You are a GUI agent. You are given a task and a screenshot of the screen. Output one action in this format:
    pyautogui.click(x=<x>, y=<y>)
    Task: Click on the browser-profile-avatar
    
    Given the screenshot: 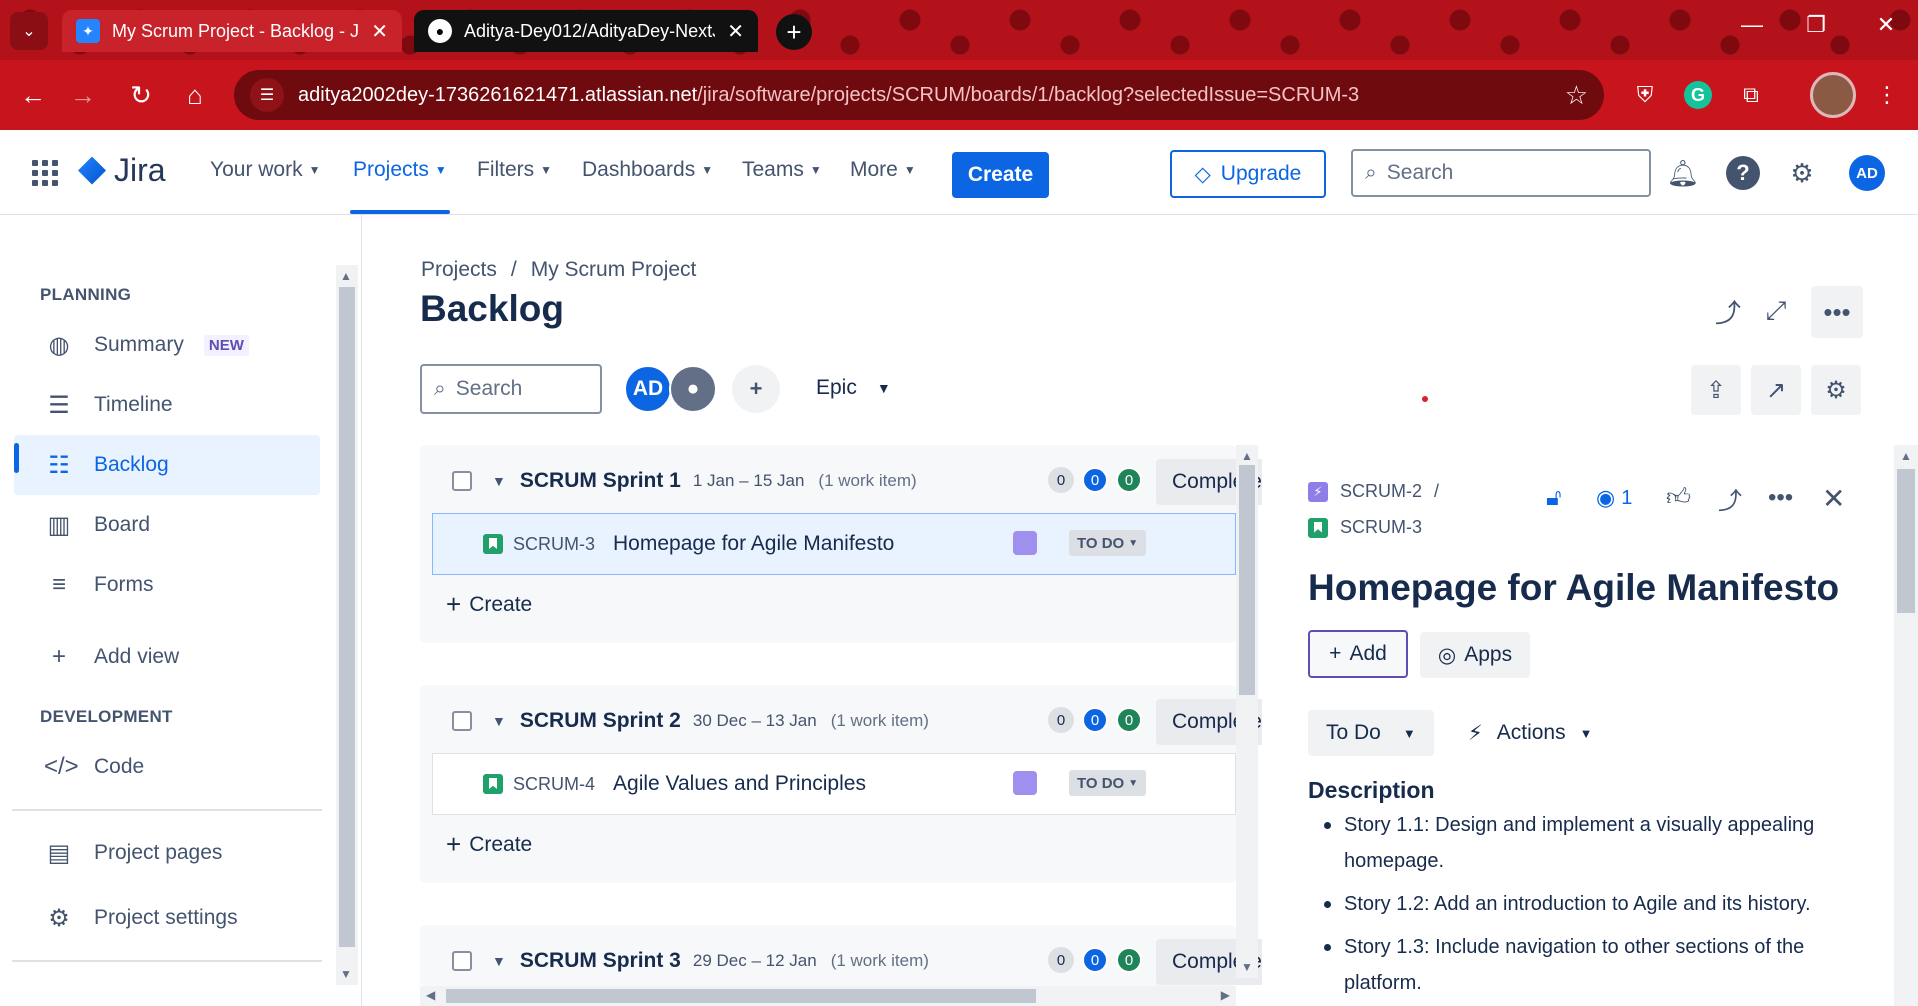 What is the action you would take?
    pyautogui.click(x=1833, y=95)
    